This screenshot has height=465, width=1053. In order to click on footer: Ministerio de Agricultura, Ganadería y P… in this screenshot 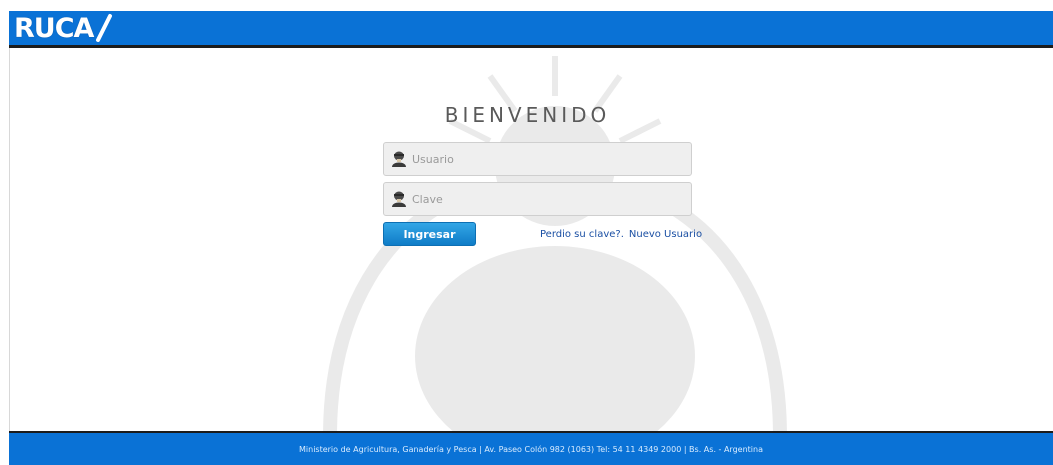, I will do `click(531, 448)`.